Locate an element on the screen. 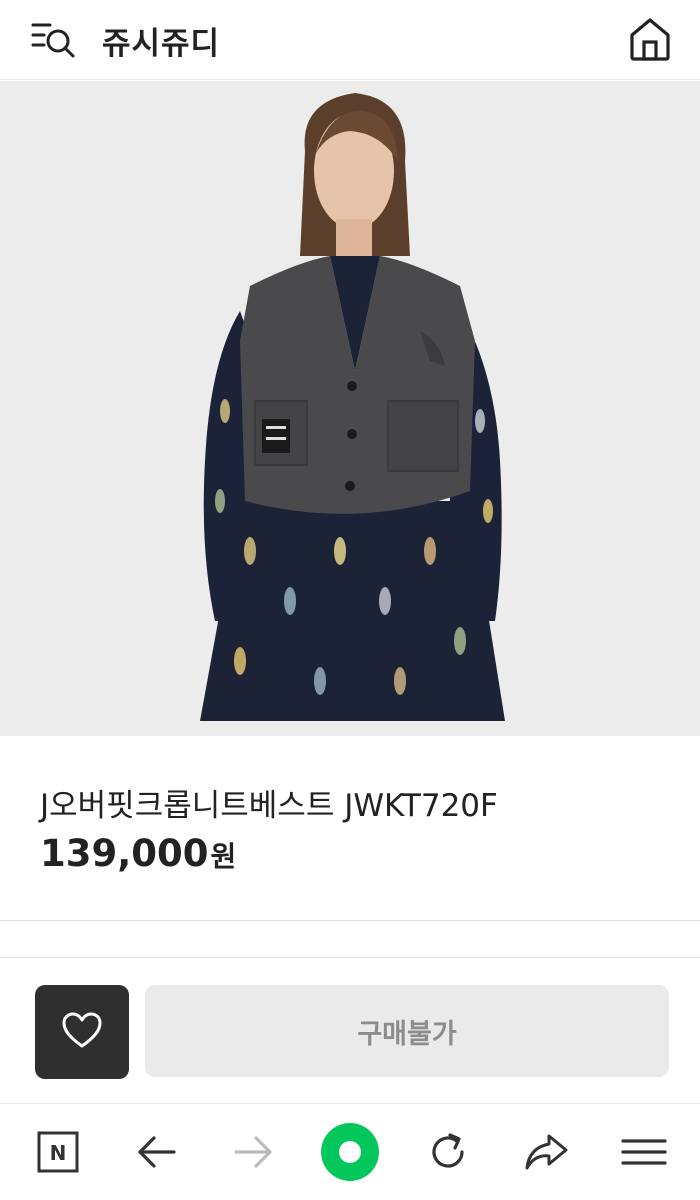 The width and height of the screenshot is (700, 1200). product-price: 139,000원 is located at coordinates (138, 853).